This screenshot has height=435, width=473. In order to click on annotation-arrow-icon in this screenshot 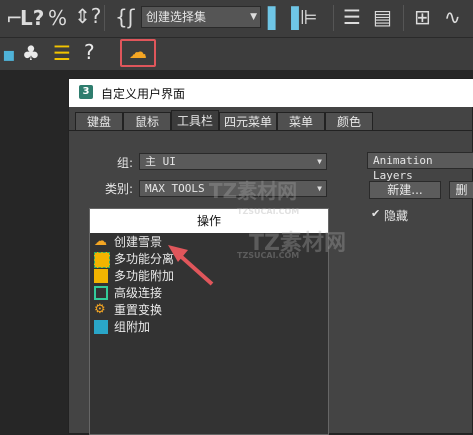, I will do `click(191, 265)`.